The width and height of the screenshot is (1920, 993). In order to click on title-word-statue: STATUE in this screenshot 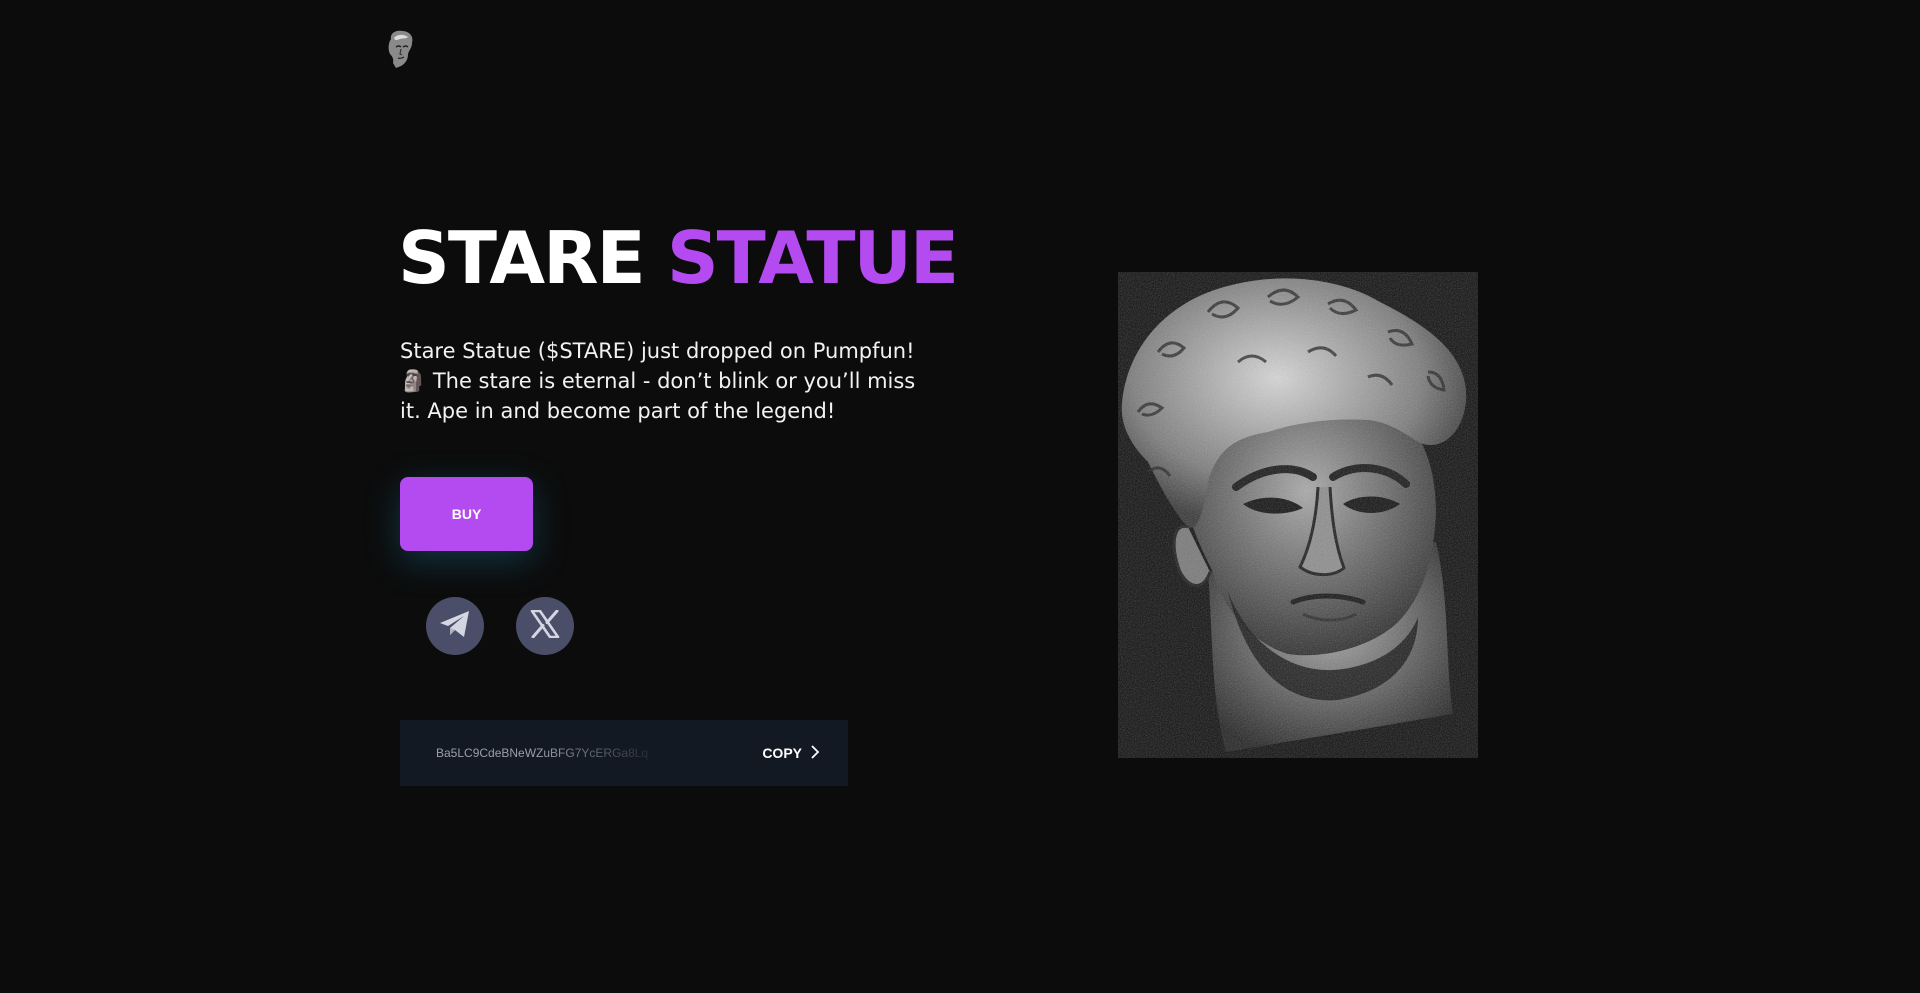, I will do `click(812, 258)`.